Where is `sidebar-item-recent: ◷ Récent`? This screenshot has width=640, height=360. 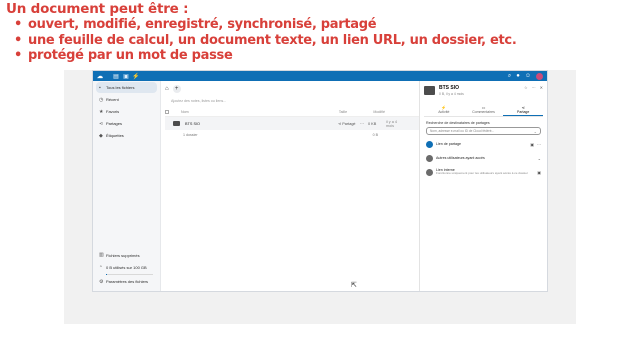 sidebar-item-recent: ◷ Récent is located at coordinates (126, 99).